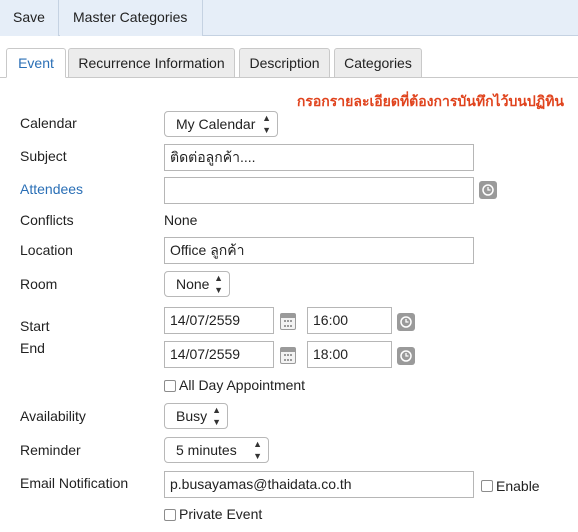  Describe the element at coordinates (518, 486) in the screenshot. I see `enable-label: Enable` at that location.